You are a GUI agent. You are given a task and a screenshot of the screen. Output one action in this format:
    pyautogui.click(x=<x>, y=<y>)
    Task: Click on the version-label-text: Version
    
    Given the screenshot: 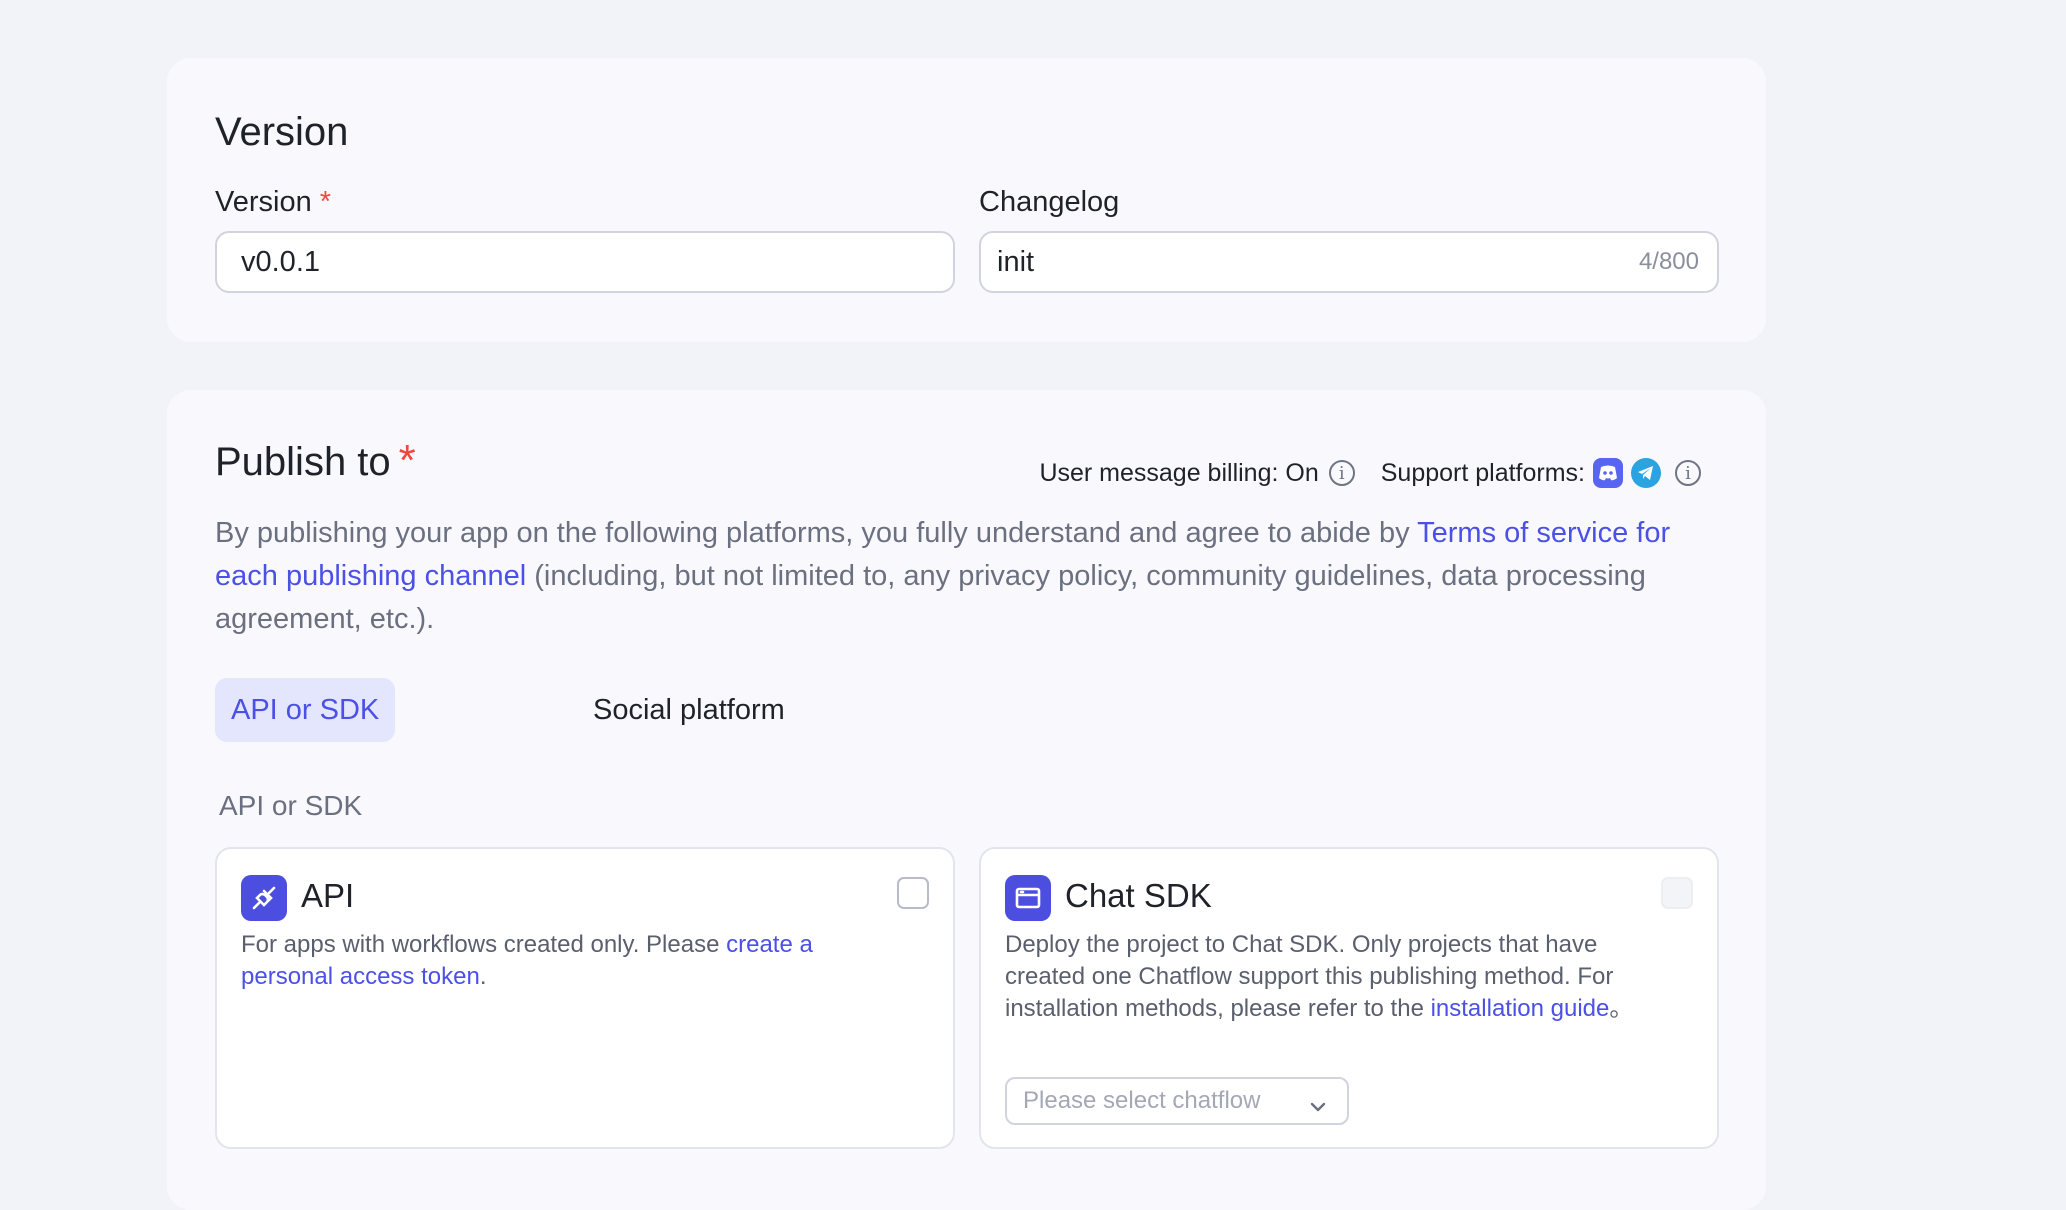 What is the action you would take?
    pyautogui.click(x=263, y=202)
    